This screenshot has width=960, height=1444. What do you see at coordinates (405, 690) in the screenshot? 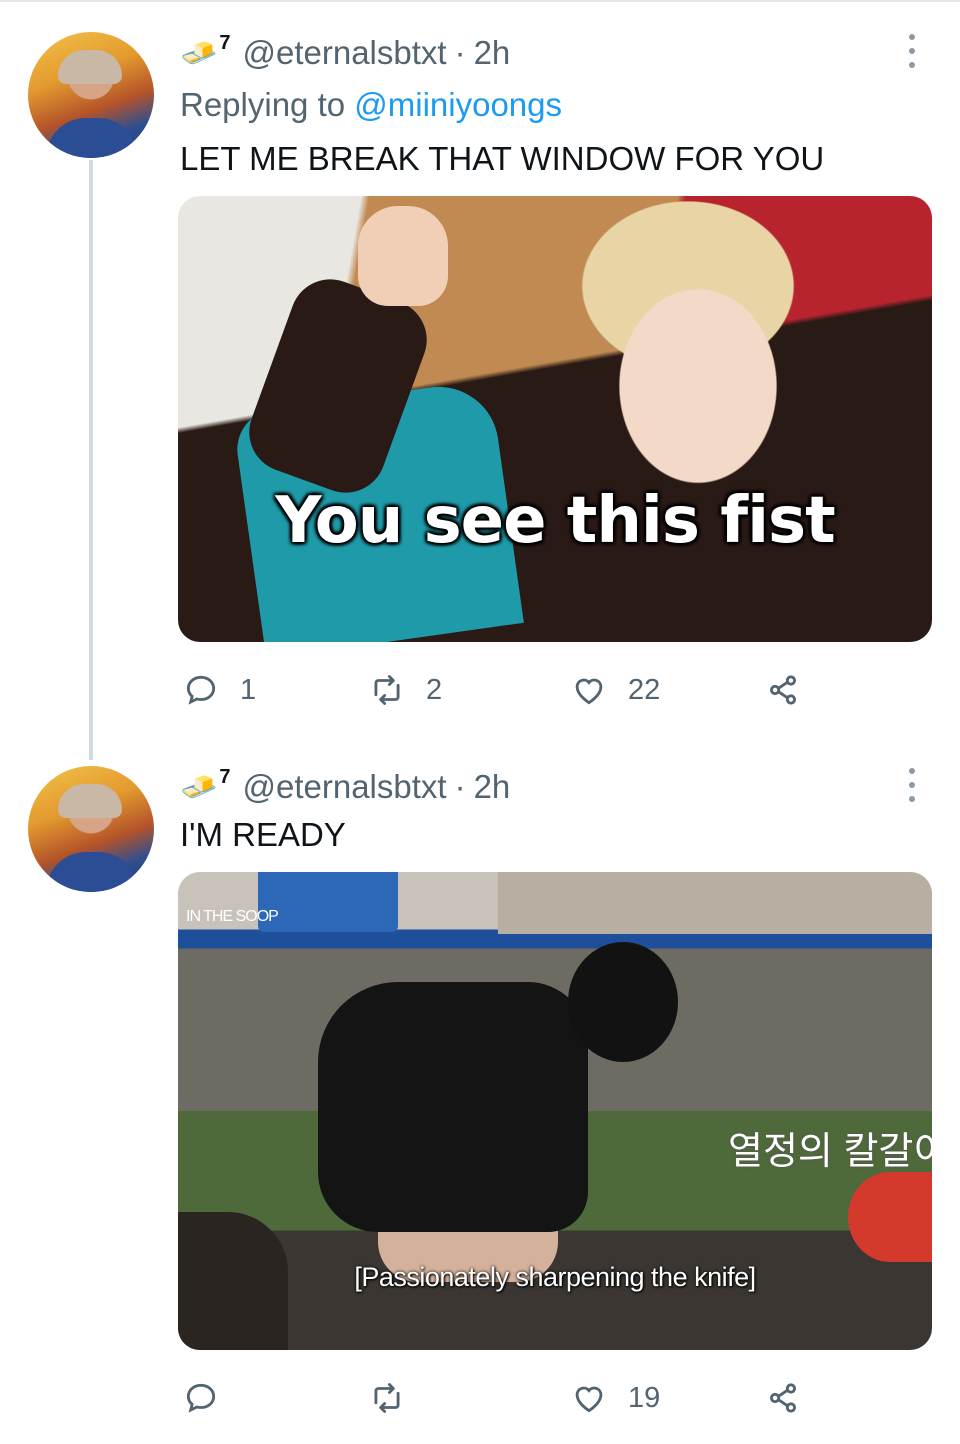
I see `retweet-button: 2` at bounding box center [405, 690].